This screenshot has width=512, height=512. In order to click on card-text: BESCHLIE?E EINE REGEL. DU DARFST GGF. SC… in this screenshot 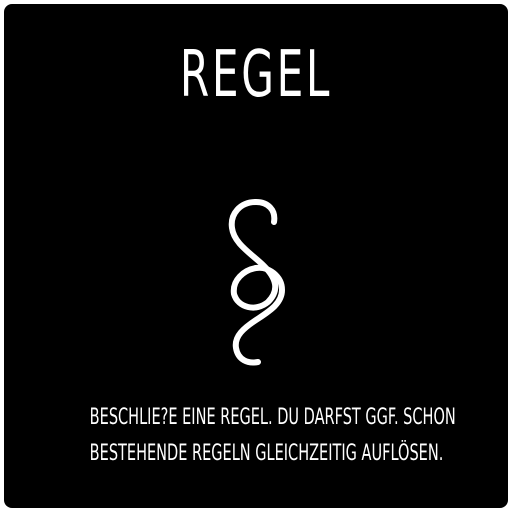, I will do `click(256, 436)`.